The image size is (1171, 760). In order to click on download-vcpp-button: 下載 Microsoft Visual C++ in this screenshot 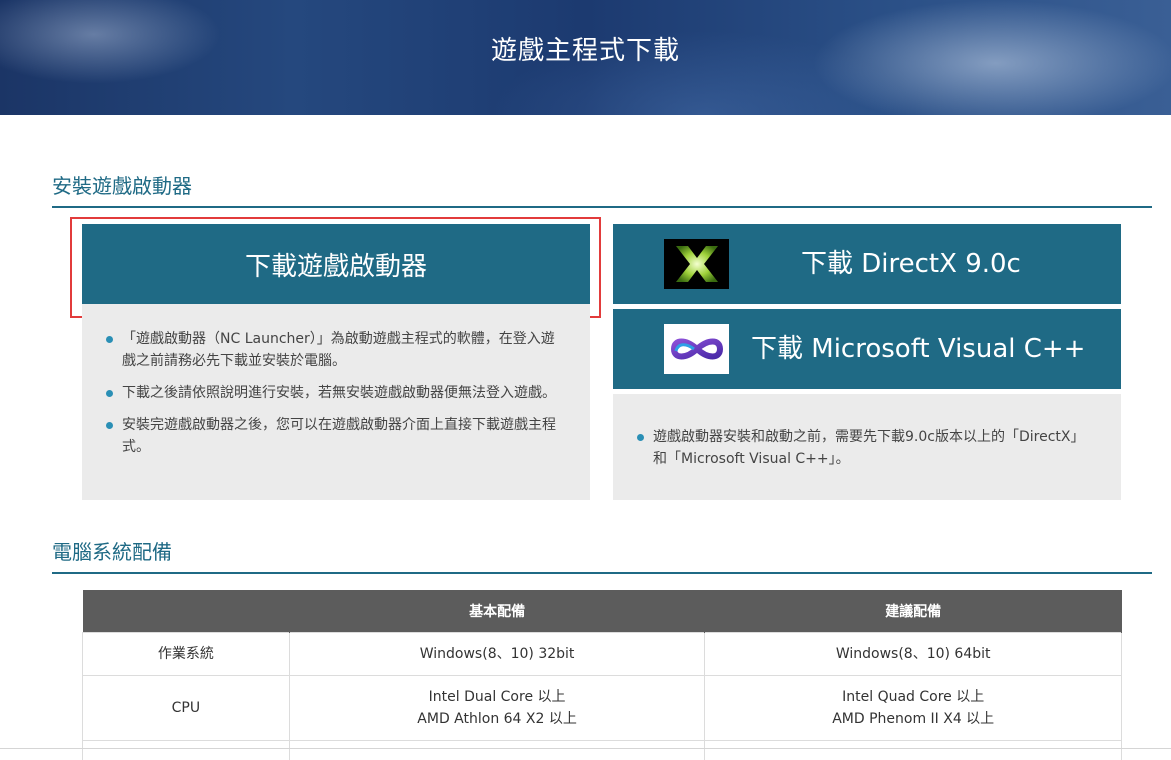, I will do `click(867, 349)`.